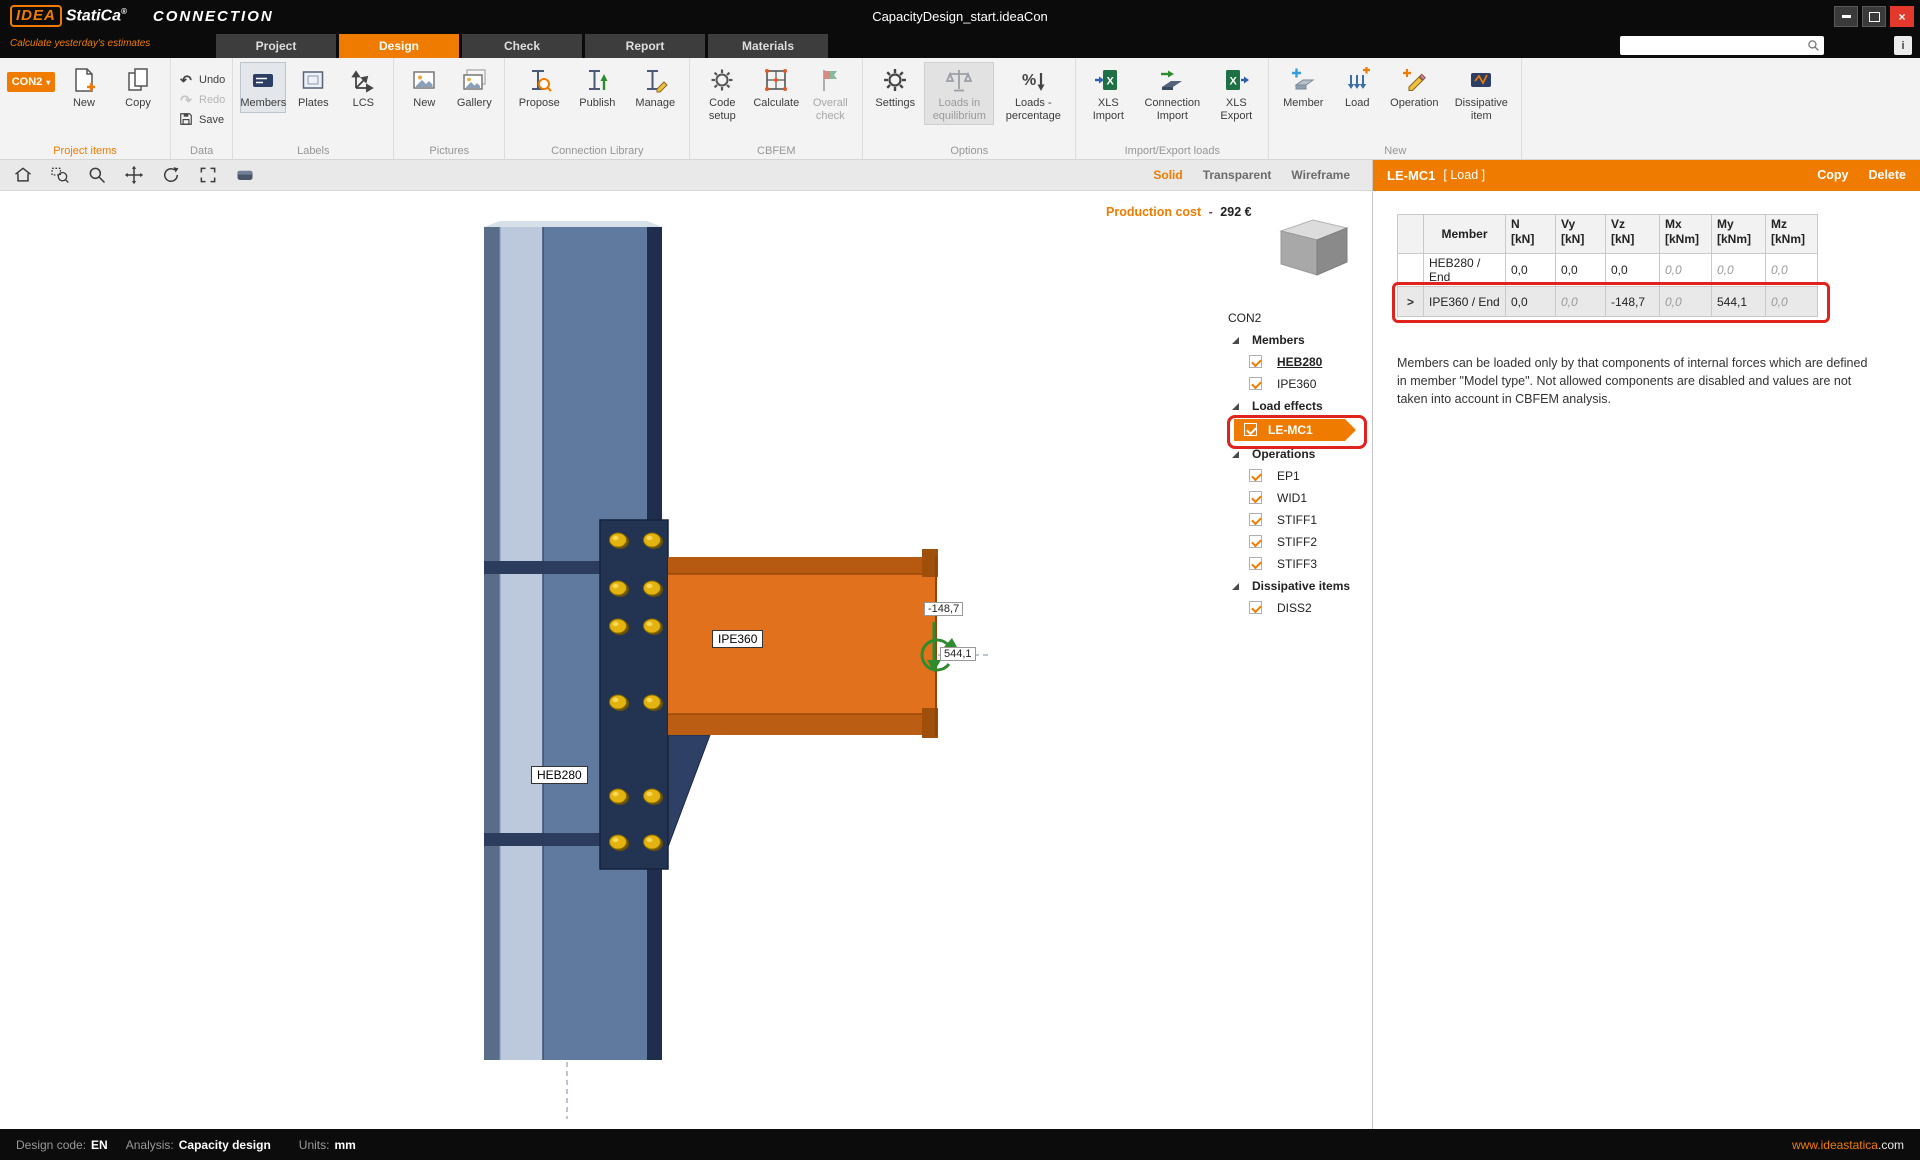 This screenshot has width=1920, height=1160. What do you see at coordinates (1632, 234) in the screenshot?
I see `column-header-vz: Vz [kN]` at bounding box center [1632, 234].